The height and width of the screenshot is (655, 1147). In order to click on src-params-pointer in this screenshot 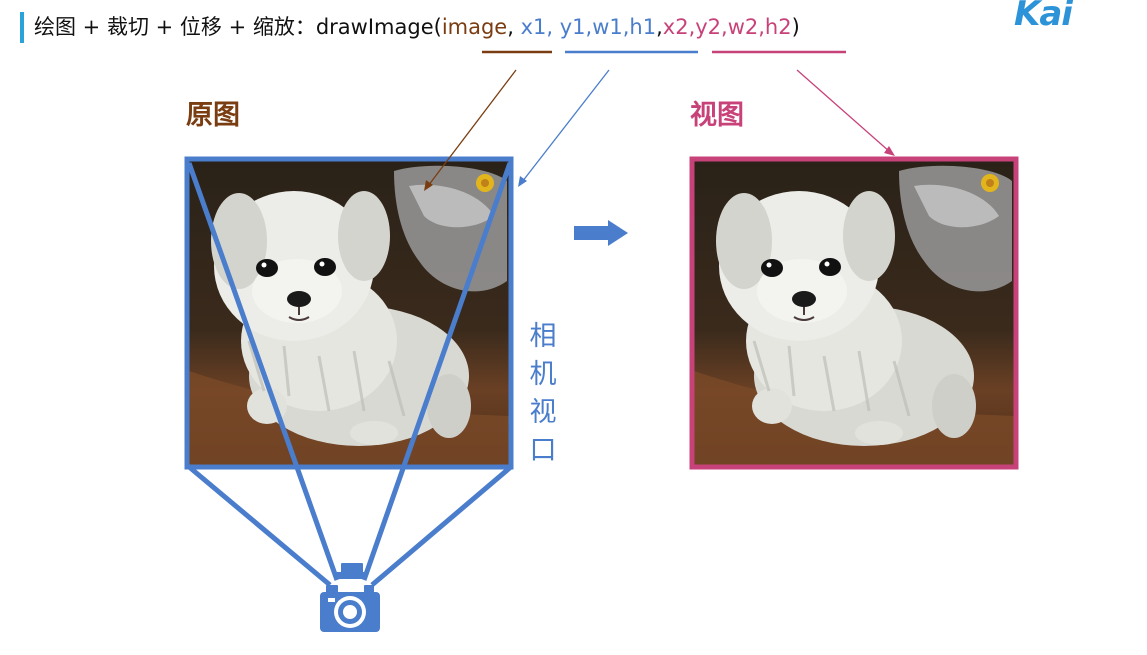, I will do `click(564, 128)`.